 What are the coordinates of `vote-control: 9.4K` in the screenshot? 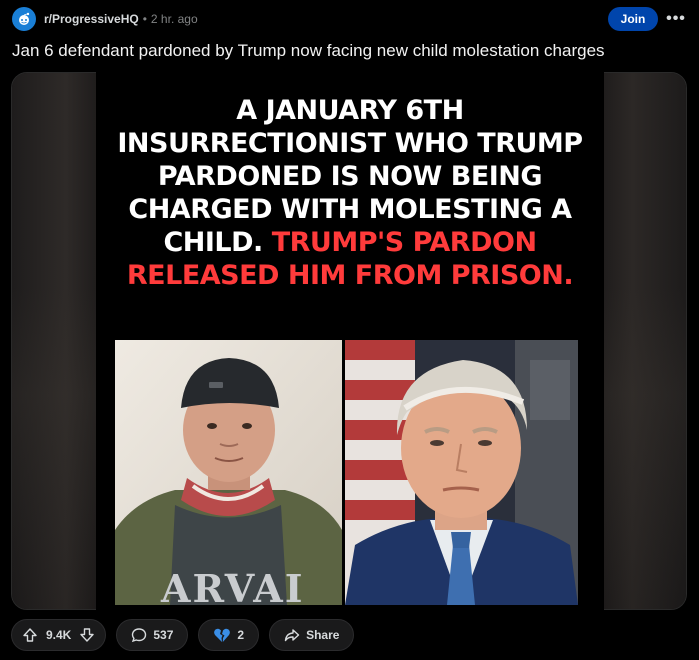 It's located at (59, 635).